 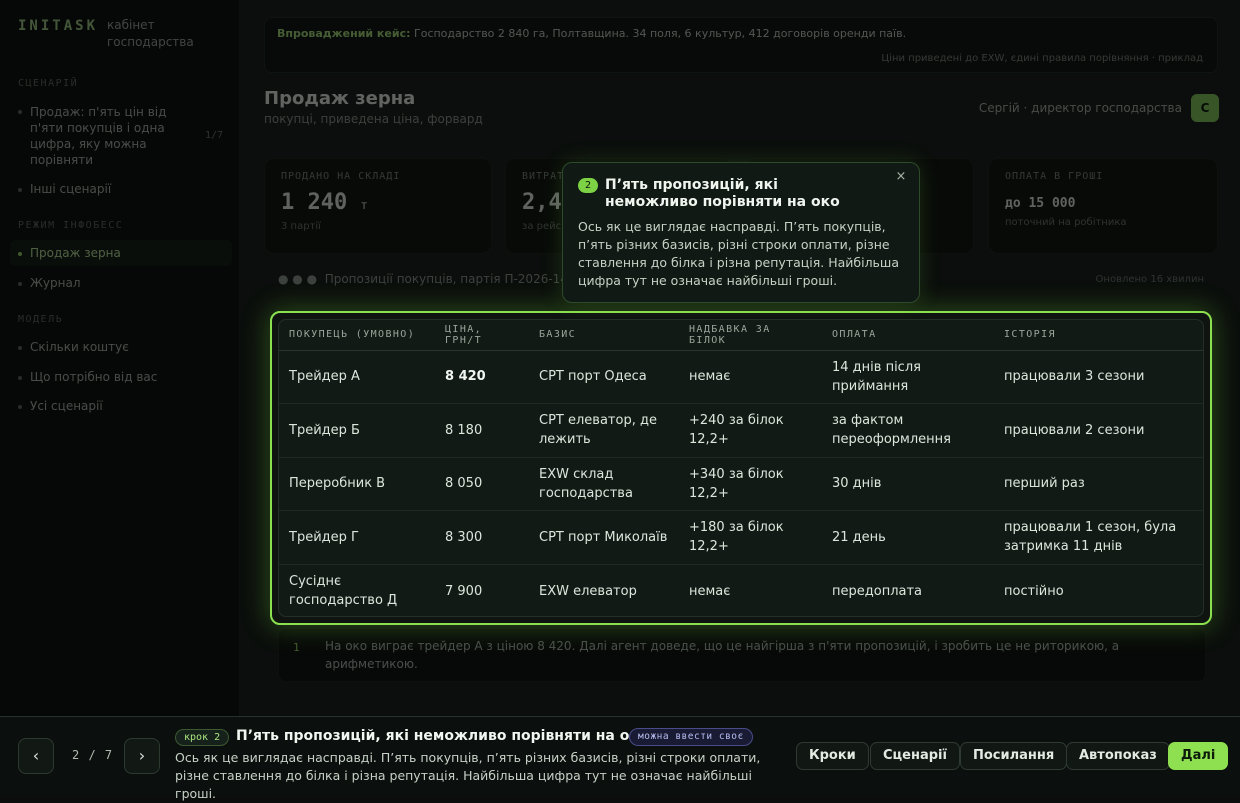 What do you see at coordinates (750, 484) in the screenshot?
I see `cell-bonus: +340 за білок 12,2+` at bounding box center [750, 484].